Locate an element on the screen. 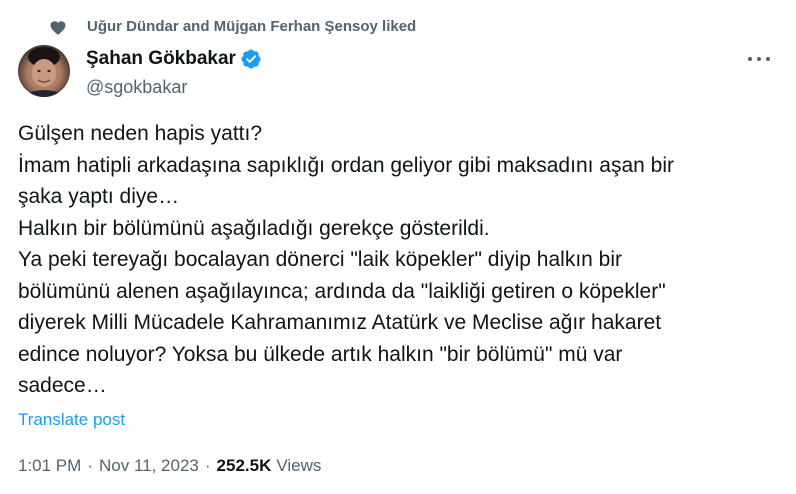 The width and height of the screenshot is (796, 494). views-label: Views is located at coordinates (298, 466).